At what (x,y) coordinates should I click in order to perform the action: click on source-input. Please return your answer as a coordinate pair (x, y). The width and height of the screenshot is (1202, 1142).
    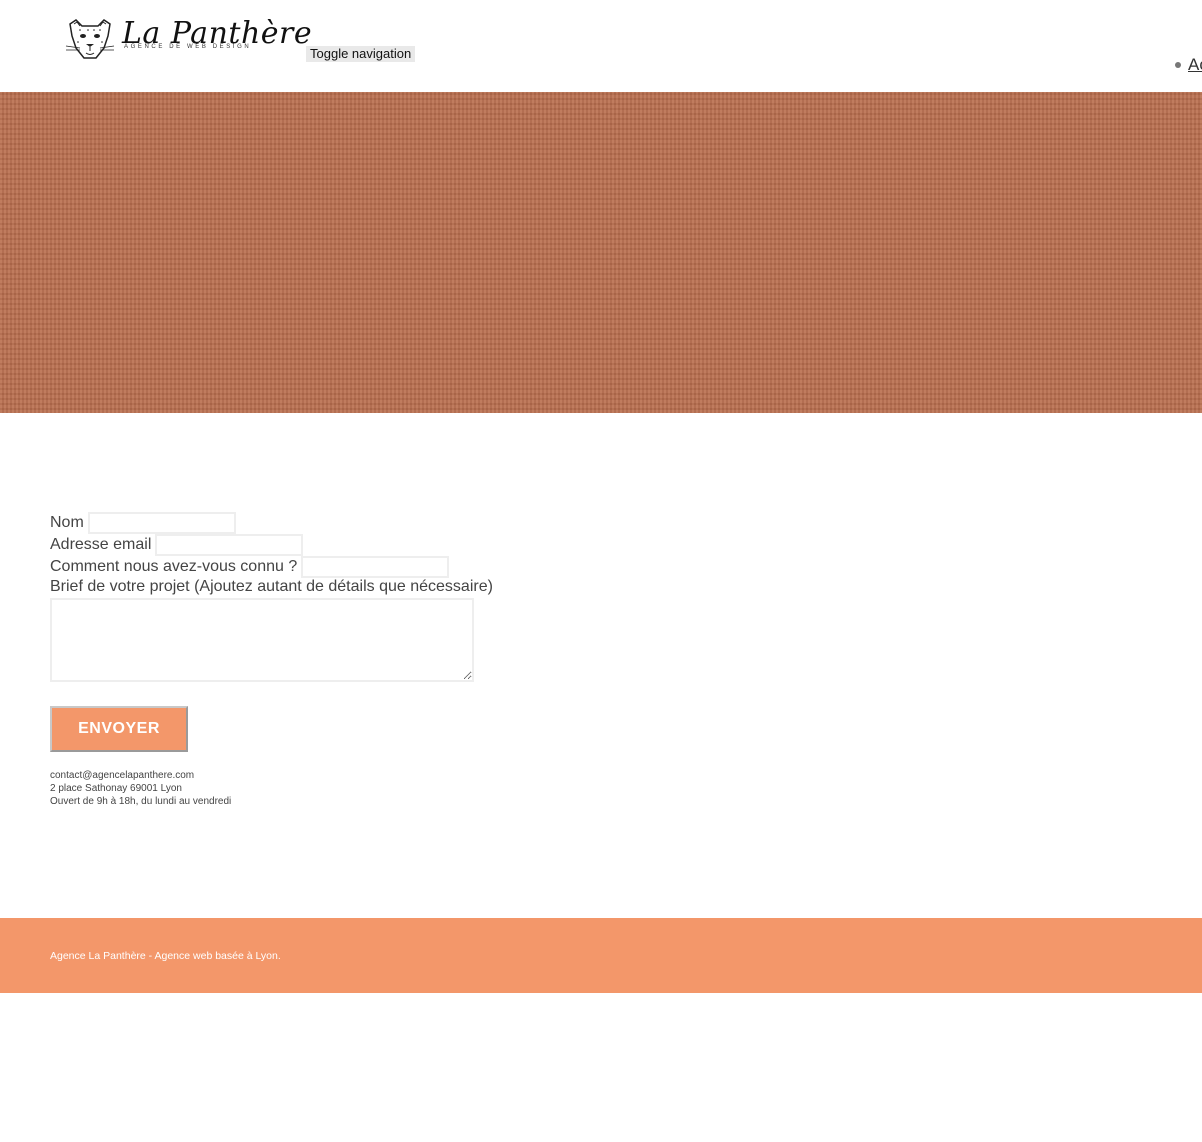
    Looking at the image, I should click on (375, 567).